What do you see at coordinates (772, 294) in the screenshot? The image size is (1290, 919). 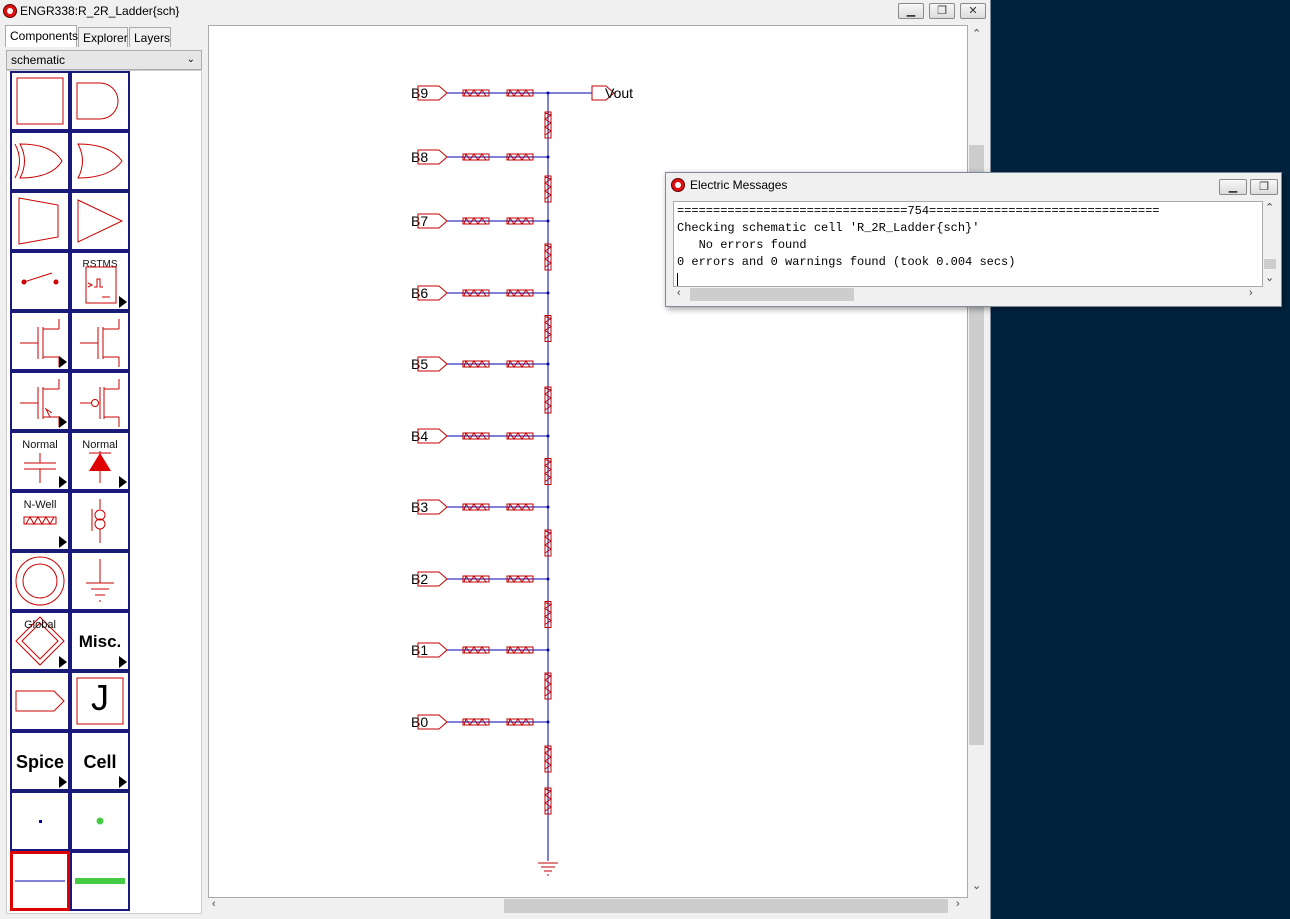 I see `messages-hscroll-thumb` at bounding box center [772, 294].